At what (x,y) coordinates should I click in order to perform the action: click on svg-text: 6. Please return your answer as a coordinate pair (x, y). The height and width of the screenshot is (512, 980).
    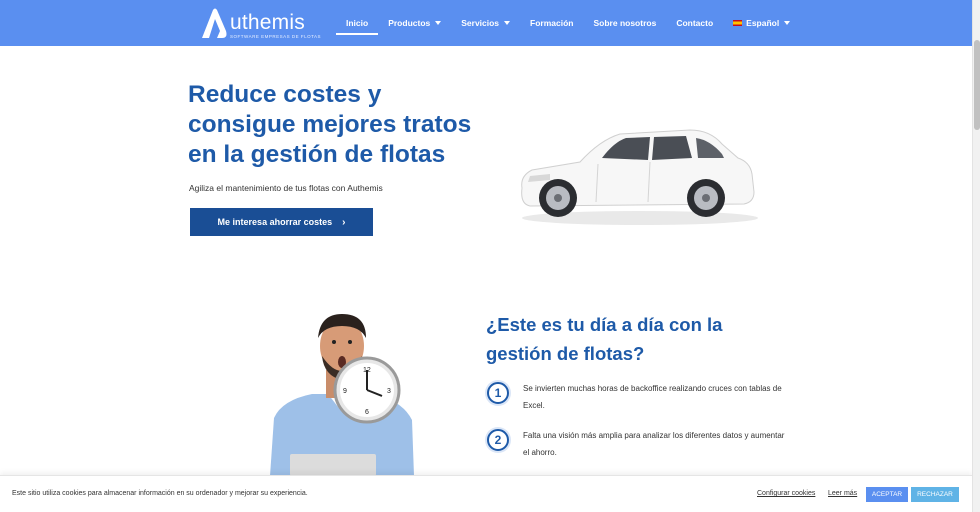
    Looking at the image, I should click on (367, 412).